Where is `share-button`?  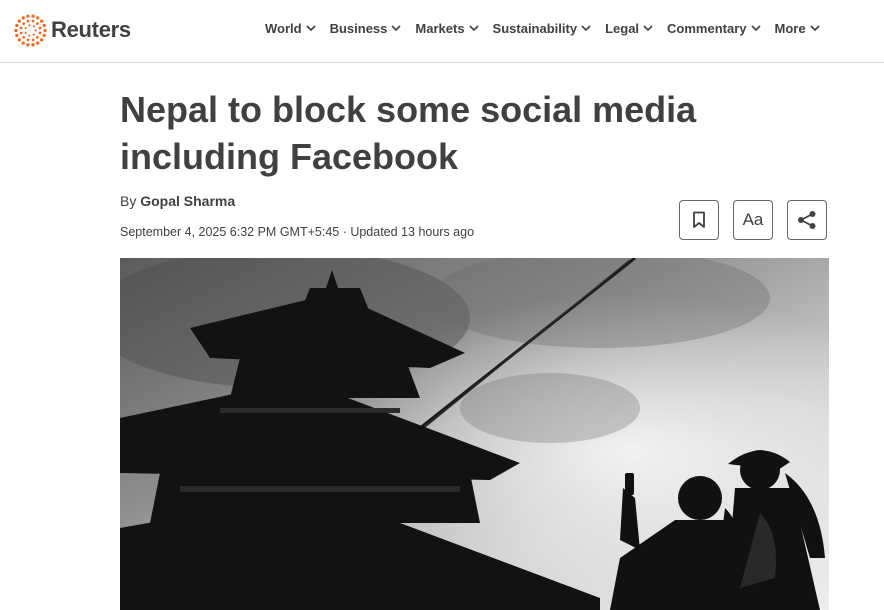
share-button is located at coordinates (807, 220).